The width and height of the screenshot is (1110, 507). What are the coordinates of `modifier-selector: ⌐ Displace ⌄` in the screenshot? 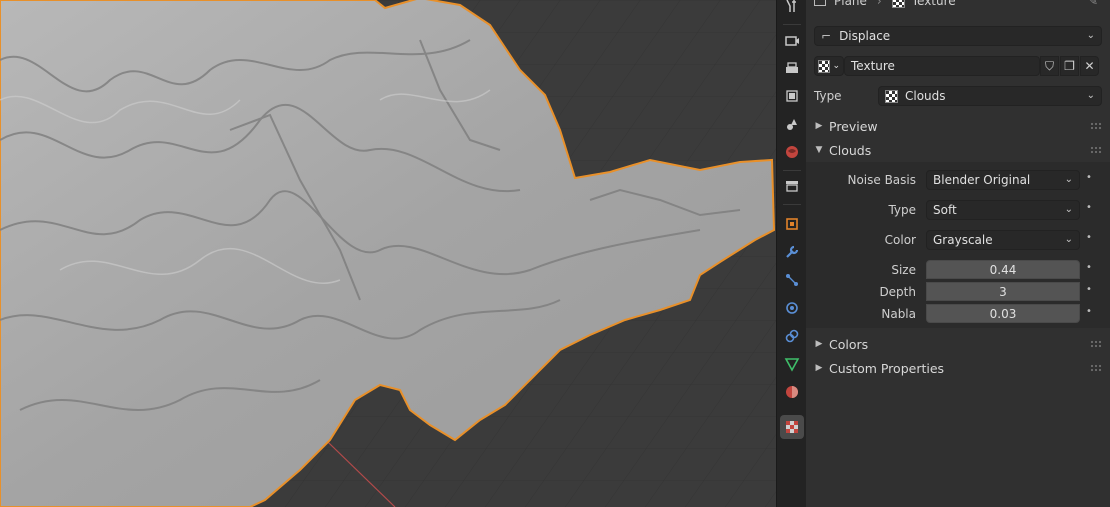 It's located at (958, 36).